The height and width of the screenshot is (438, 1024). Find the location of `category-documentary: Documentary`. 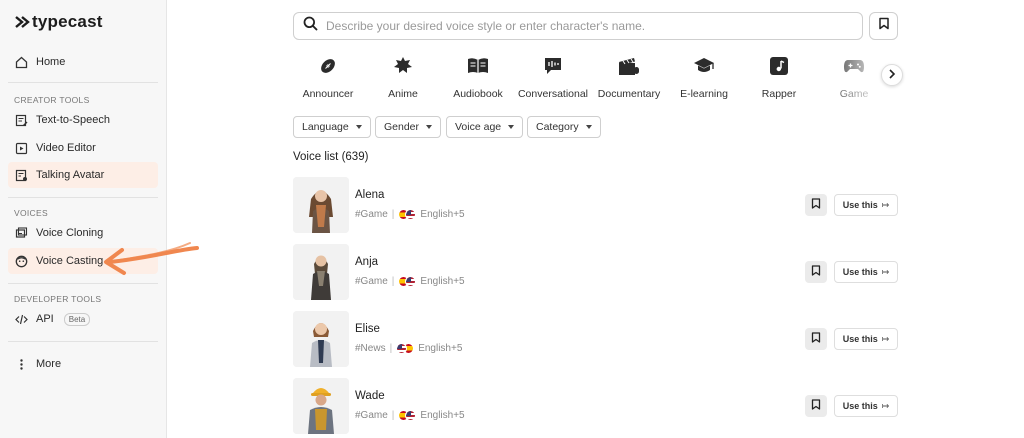

category-documentary: Documentary is located at coordinates (629, 77).